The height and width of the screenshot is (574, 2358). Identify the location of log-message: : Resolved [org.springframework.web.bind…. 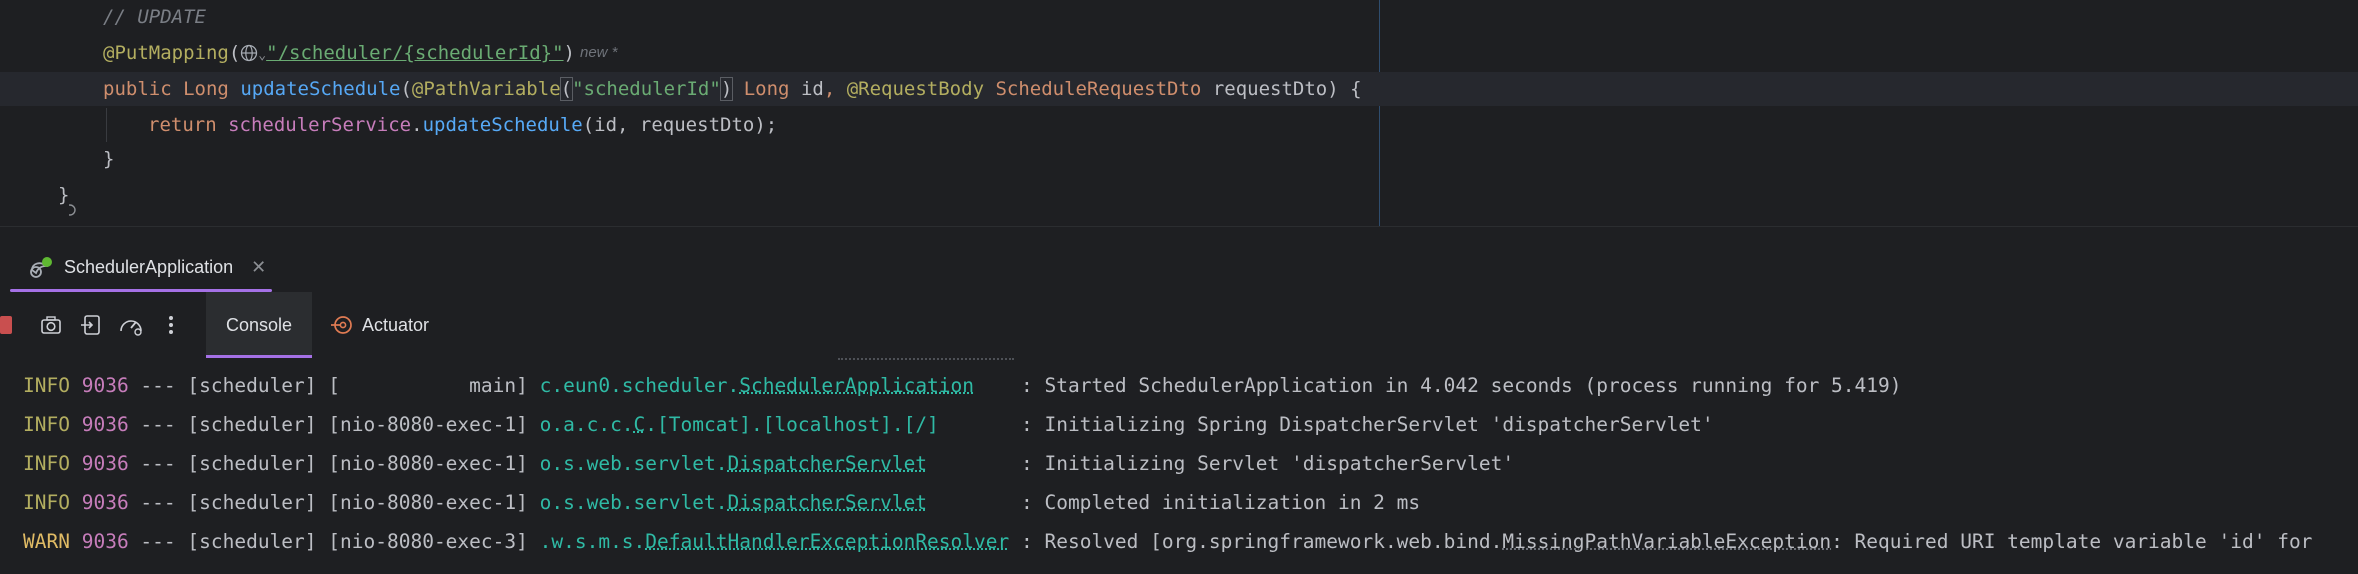
(1666, 541).